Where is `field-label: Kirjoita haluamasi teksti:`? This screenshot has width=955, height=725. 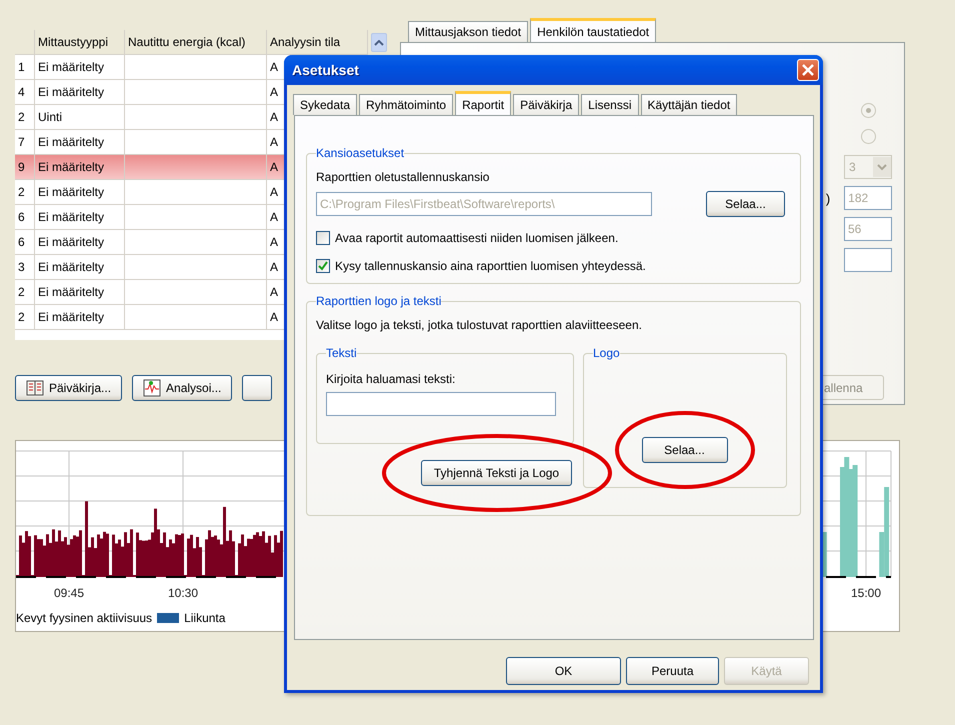 field-label: Kirjoita haluamasi teksti: is located at coordinates (391, 379).